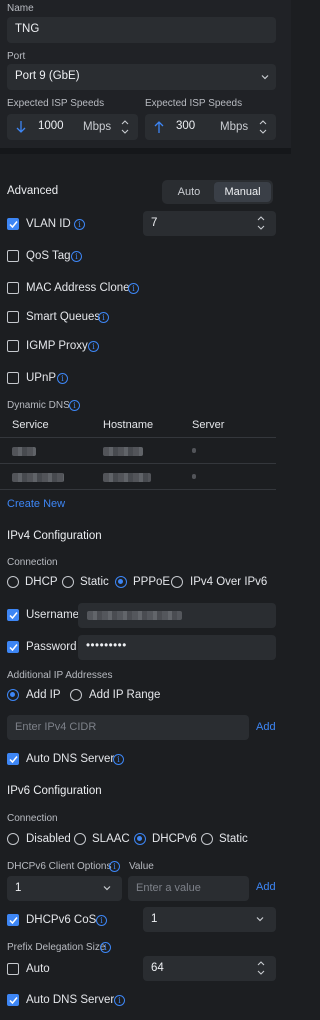  Describe the element at coordinates (209, 919) in the screenshot. I see `dhcpv6-cos-select: 1` at that location.